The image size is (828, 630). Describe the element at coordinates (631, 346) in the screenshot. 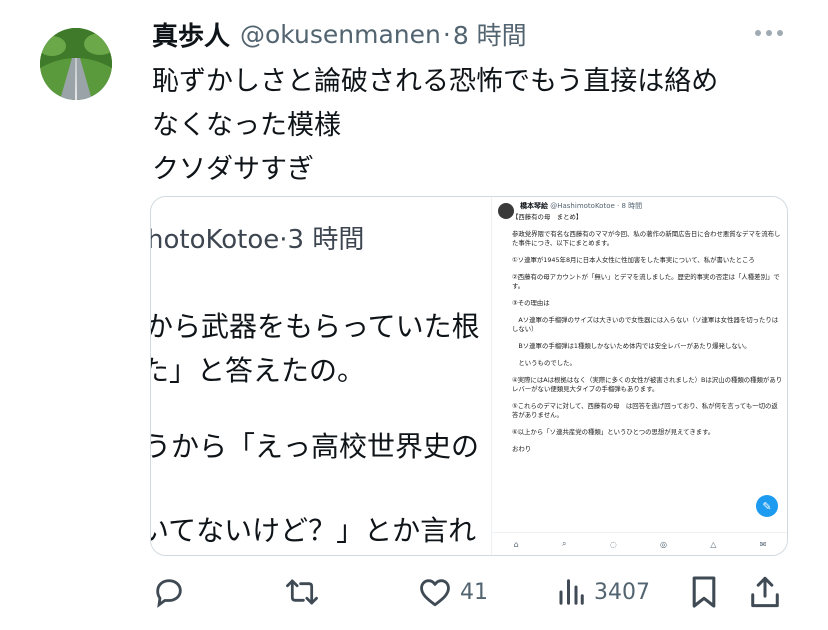

I see `mini-paragraph: Bソ連軍の手榴弾は1種類しかないため体内では安全レバーがあたり爆発しない。` at that location.